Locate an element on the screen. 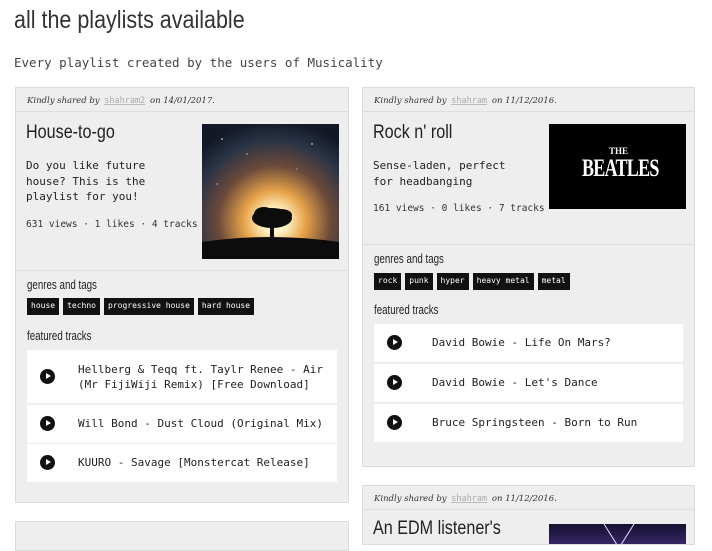  track-item: KUURO - Savage [Monstercat Release] is located at coordinates (182, 463).